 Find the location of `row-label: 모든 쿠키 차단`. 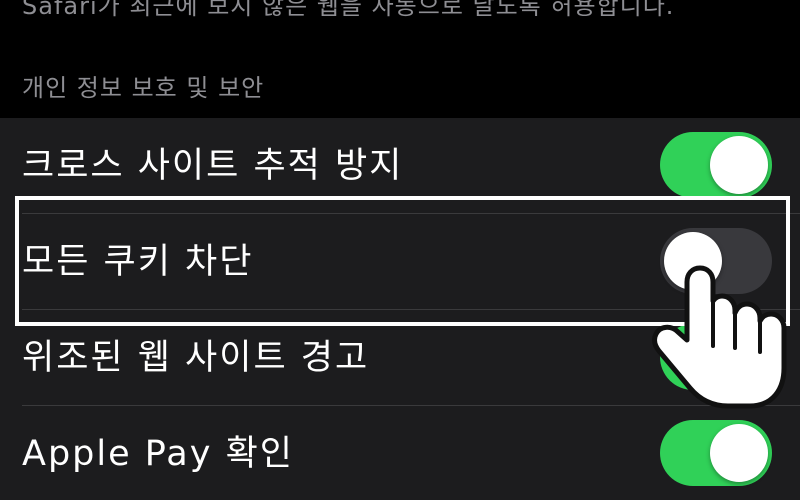

row-label: 모든 쿠키 차단 is located at coordinates (138, 262).